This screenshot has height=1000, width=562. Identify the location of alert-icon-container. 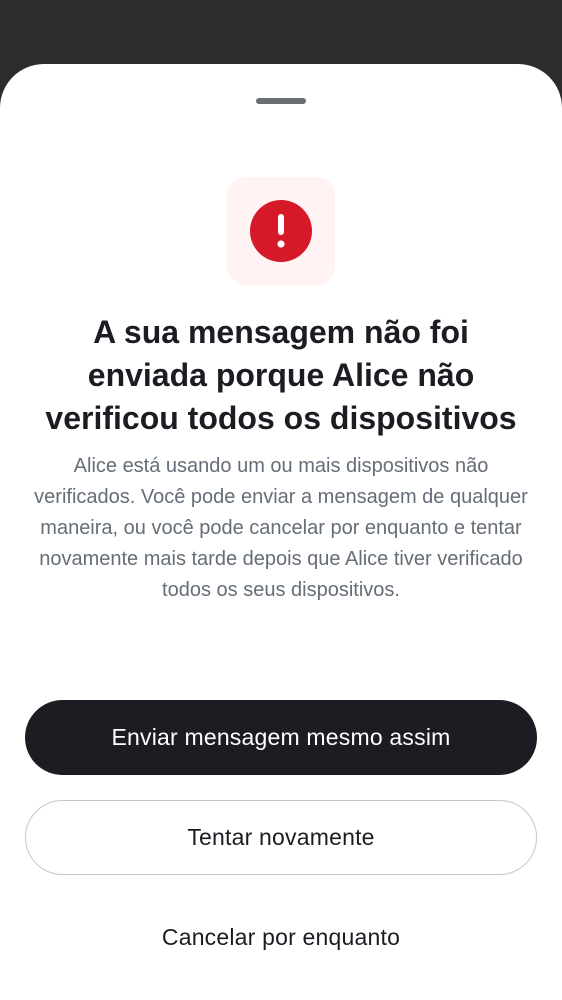
(281, 231).